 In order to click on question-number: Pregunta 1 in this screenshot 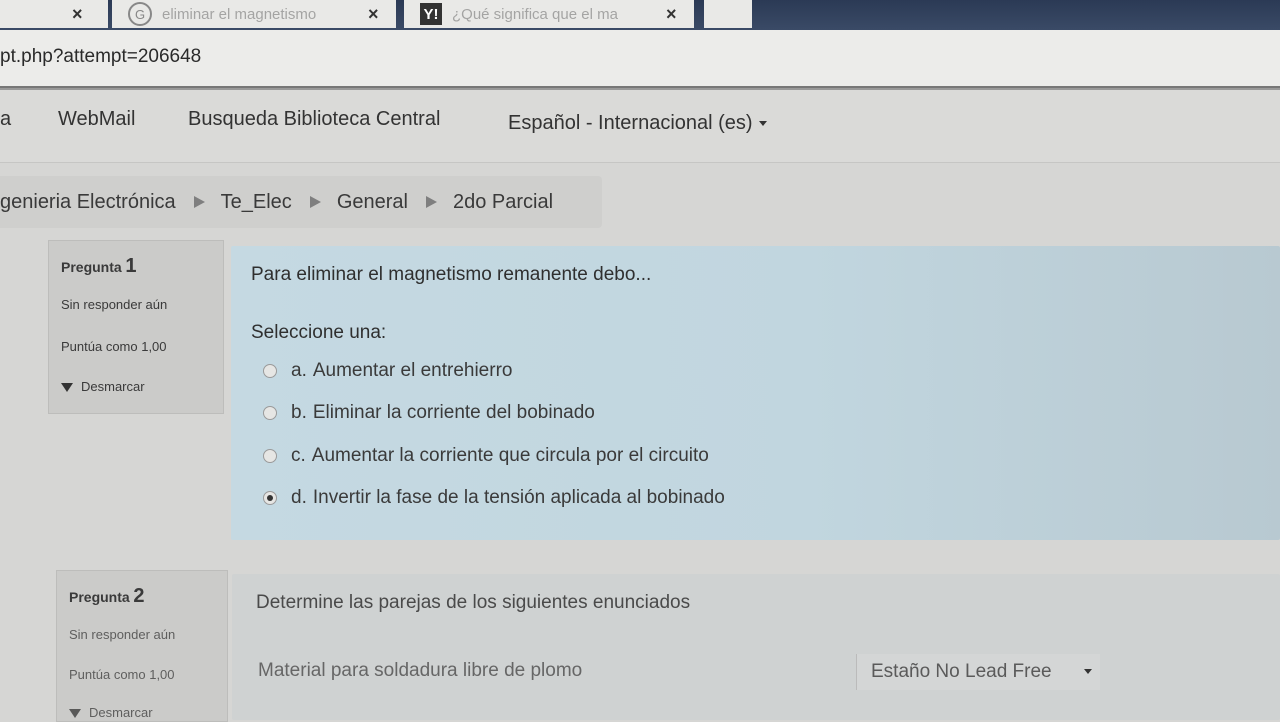, I will do `click(98, 266)`.